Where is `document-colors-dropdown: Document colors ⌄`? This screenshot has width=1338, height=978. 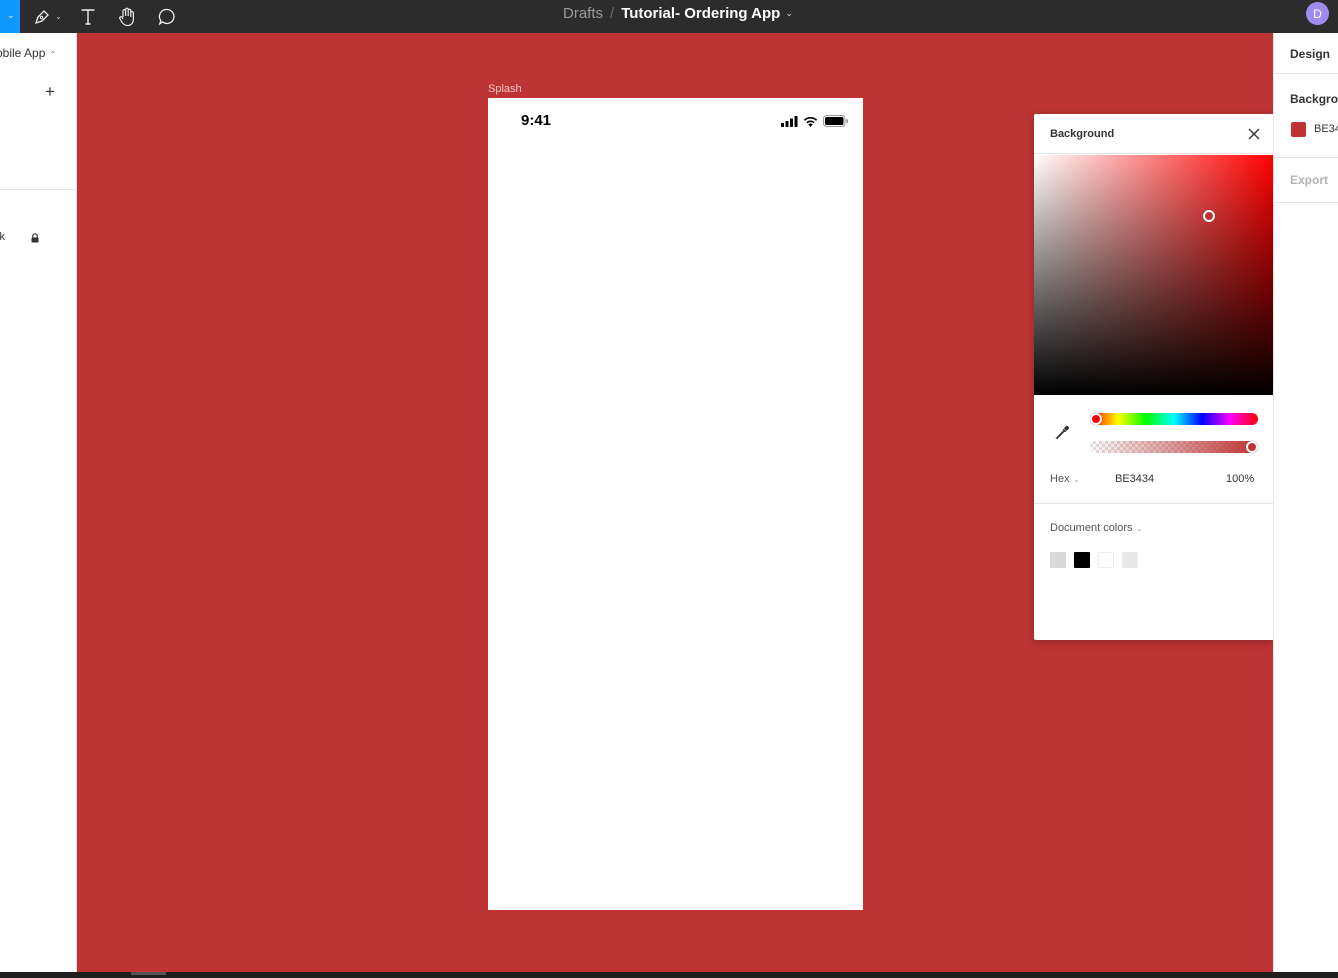 document-colors-dropdown: Document colors ⌄ is located at coordinates (1096, 528).